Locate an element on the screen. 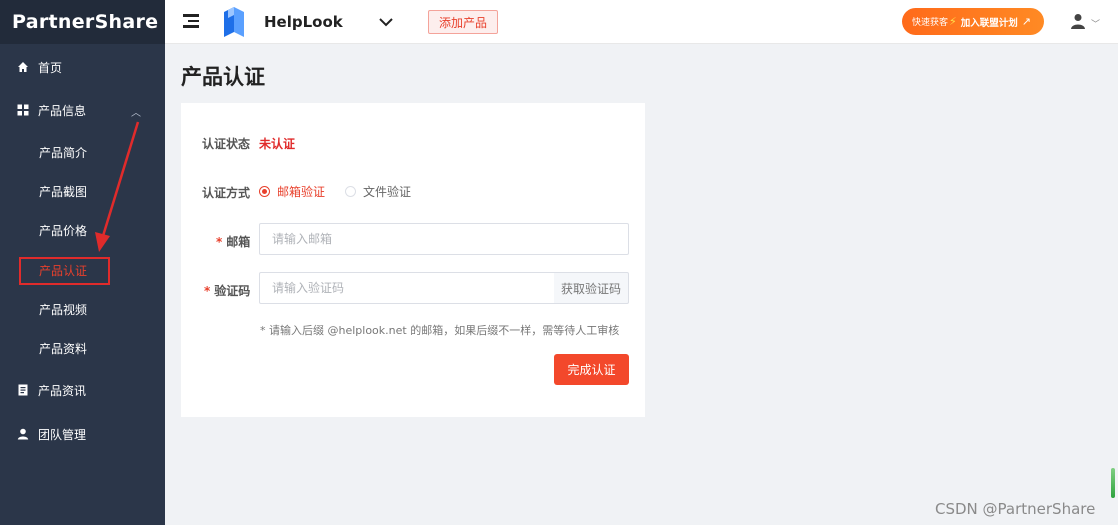 This screenshot has height=525, width=1118. highlight-box is located at coordinates (64, 271).